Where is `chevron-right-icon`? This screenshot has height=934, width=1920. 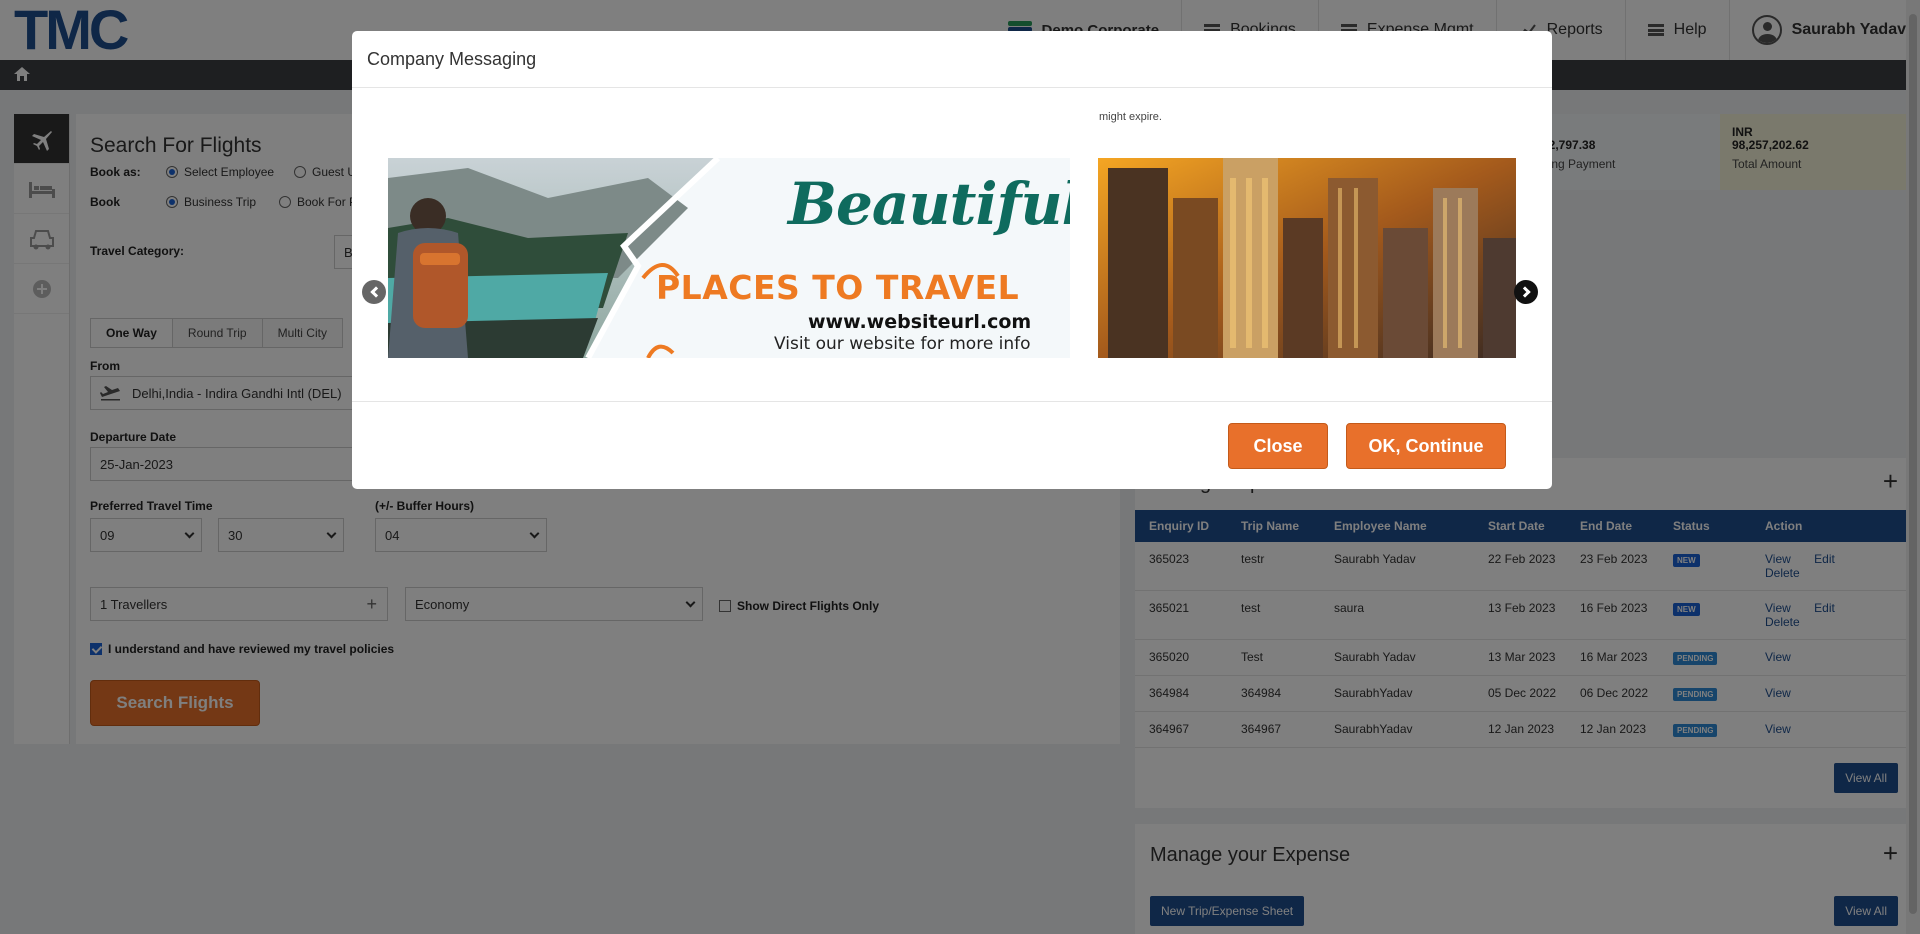
chevron-right-icon is located at coordinates (1524, 292).